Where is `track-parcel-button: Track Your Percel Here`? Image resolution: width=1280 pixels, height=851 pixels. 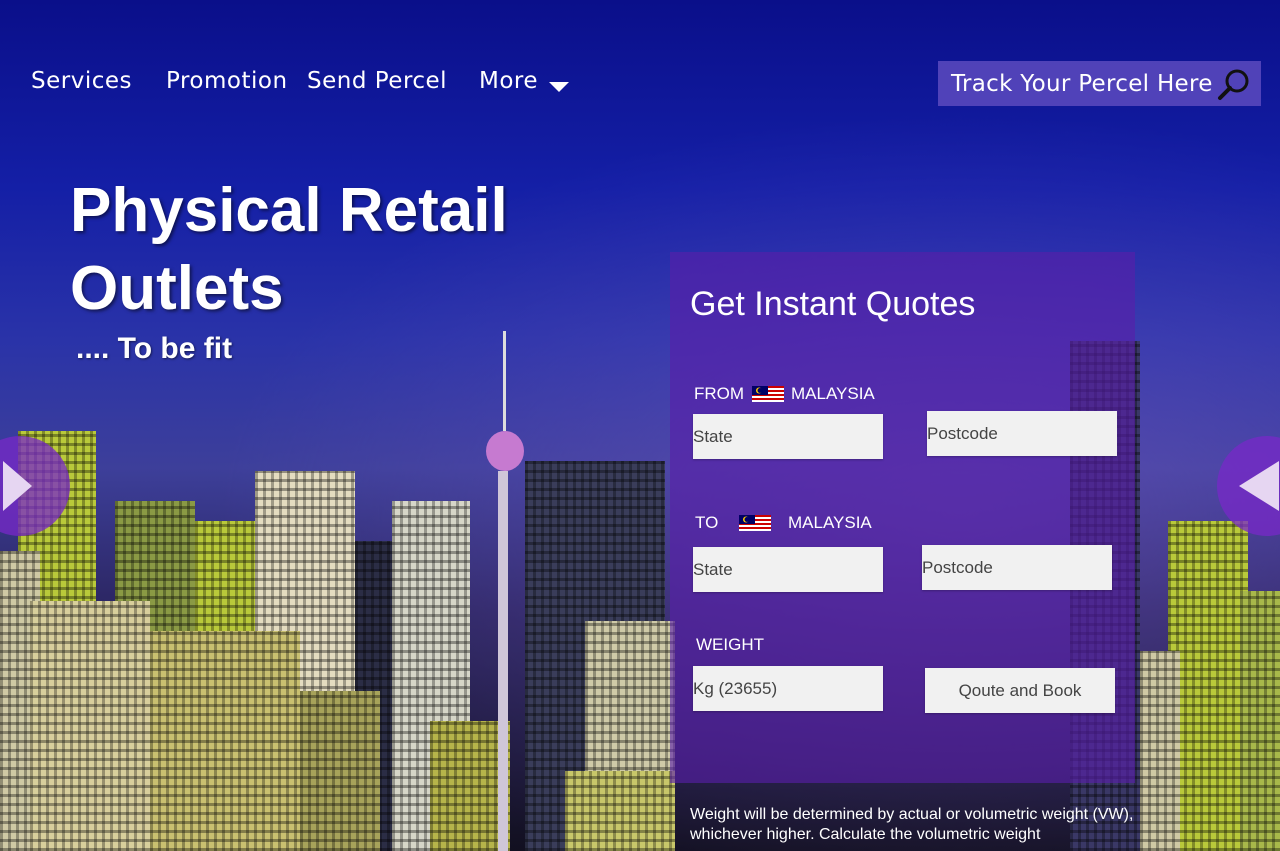 track-parcel-button: Track Your Percel Here is located at coordinates (1099, 83).